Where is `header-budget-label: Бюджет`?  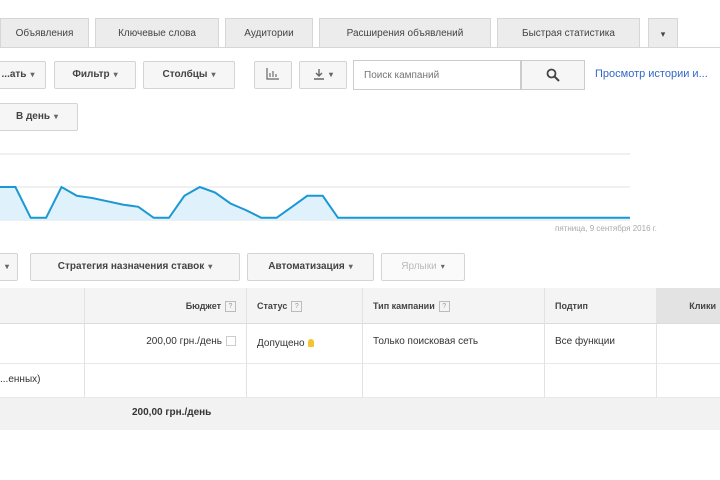 header-budget-label: Бюджет is located at coordinates (203, 306).